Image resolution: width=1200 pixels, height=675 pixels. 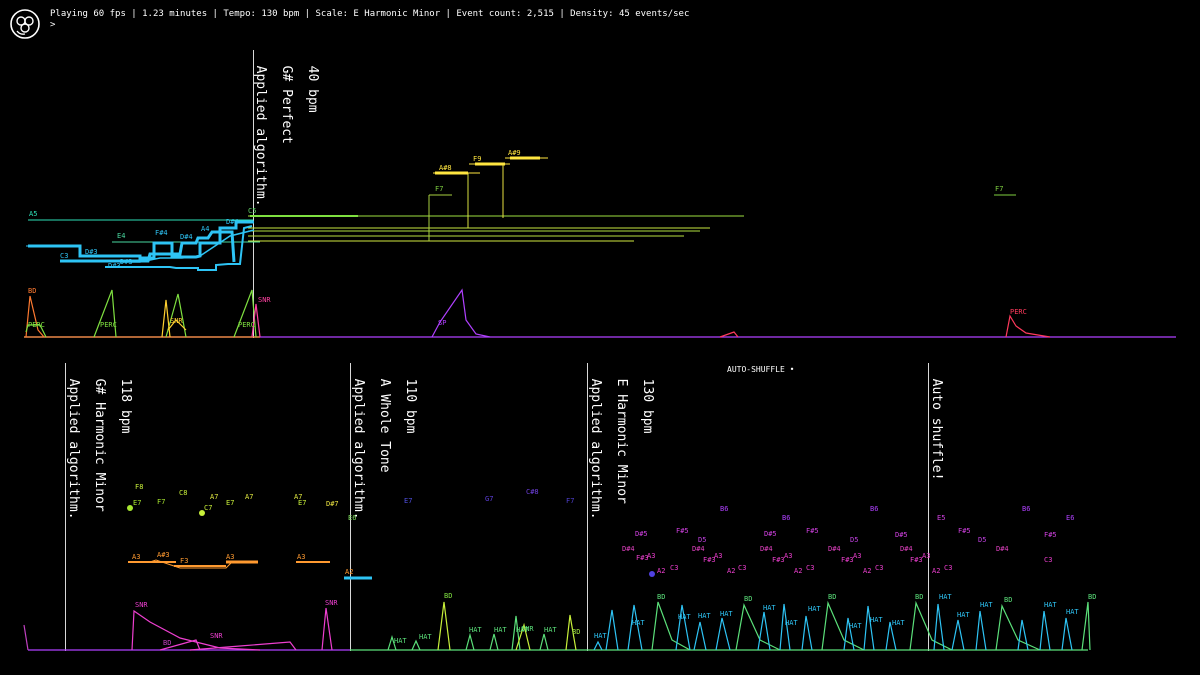 I want to click on note-label: C#8, so click(x=532, y=492).